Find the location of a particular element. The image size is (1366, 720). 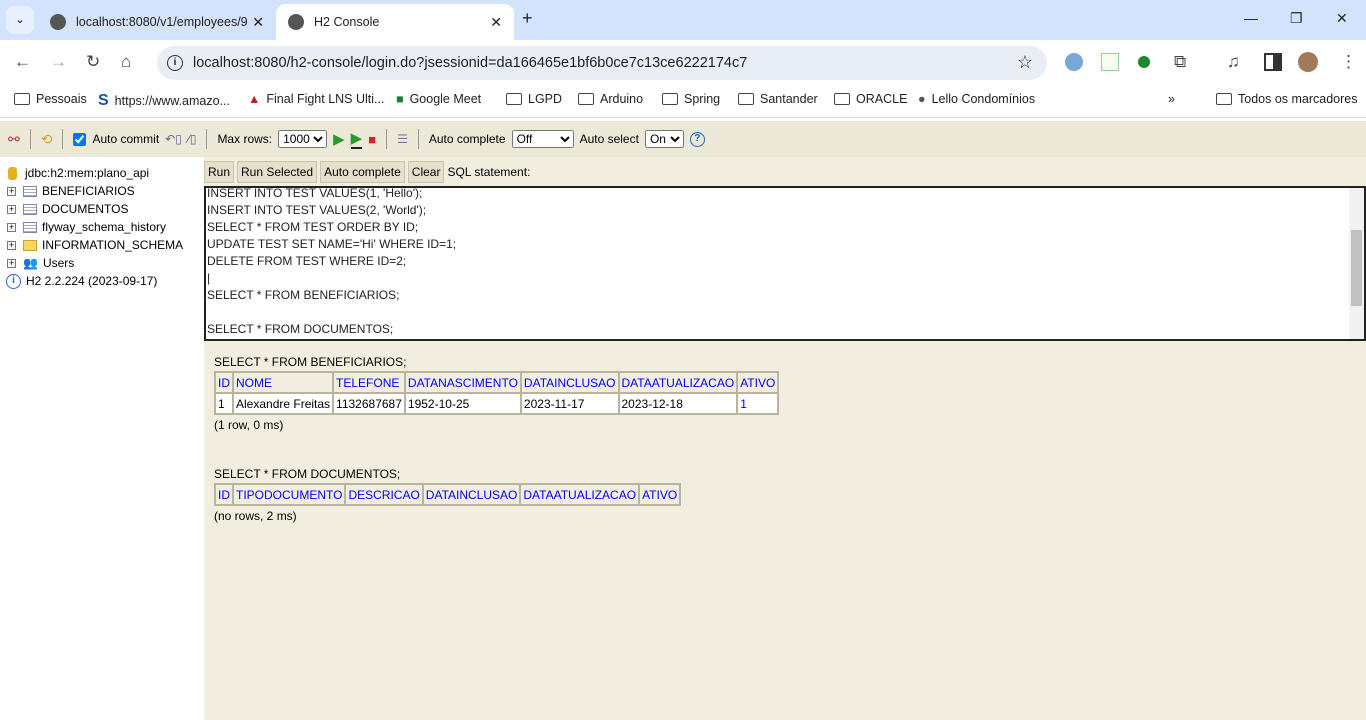

table-cell: 1 is located at coordinates (224, 403).